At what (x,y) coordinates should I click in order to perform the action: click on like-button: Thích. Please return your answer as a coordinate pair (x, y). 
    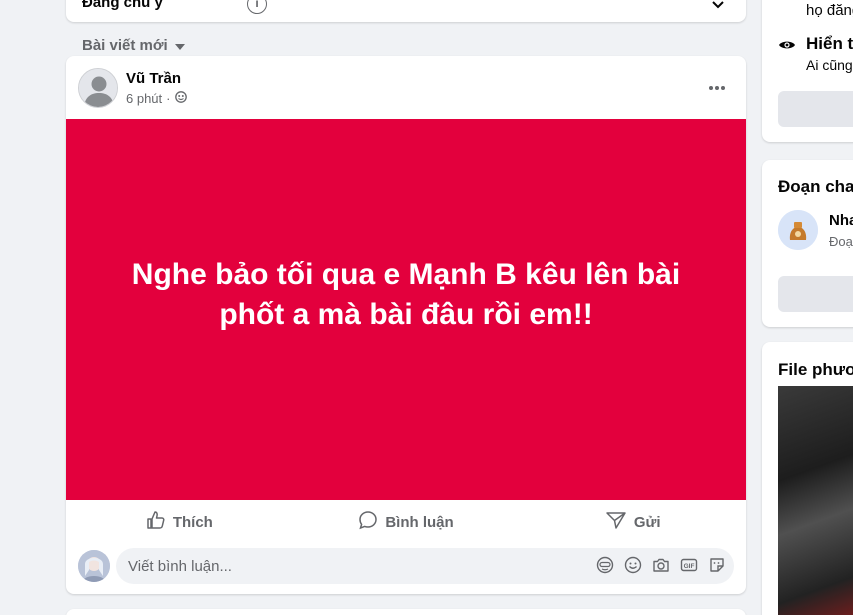
    Looking at the image, I should click on (179, 522).